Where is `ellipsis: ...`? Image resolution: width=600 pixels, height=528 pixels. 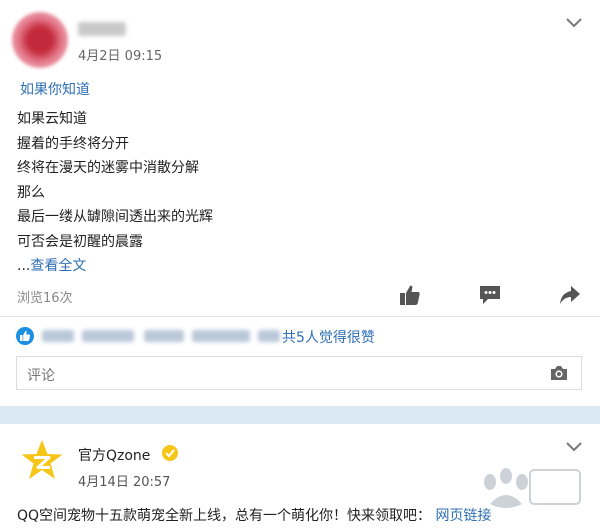 ellipsis: ... is located at coordinates (24, 266).